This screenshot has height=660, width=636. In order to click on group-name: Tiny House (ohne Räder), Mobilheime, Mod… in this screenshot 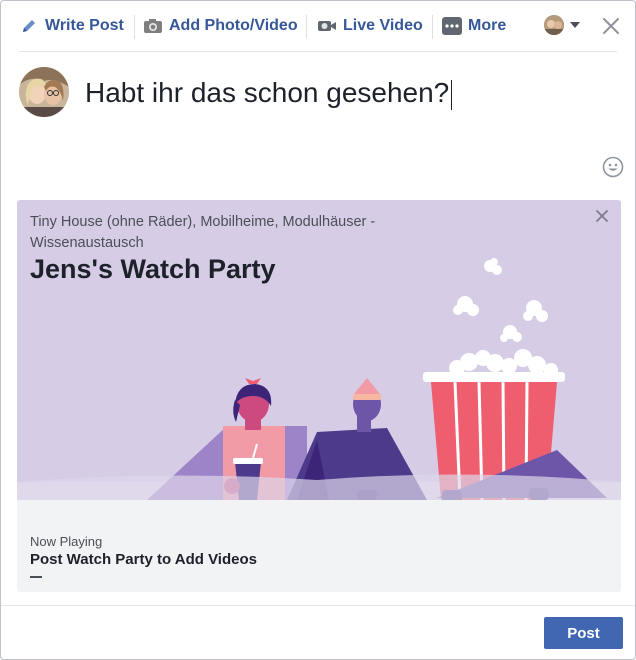, I will do `click(203, 232)`.